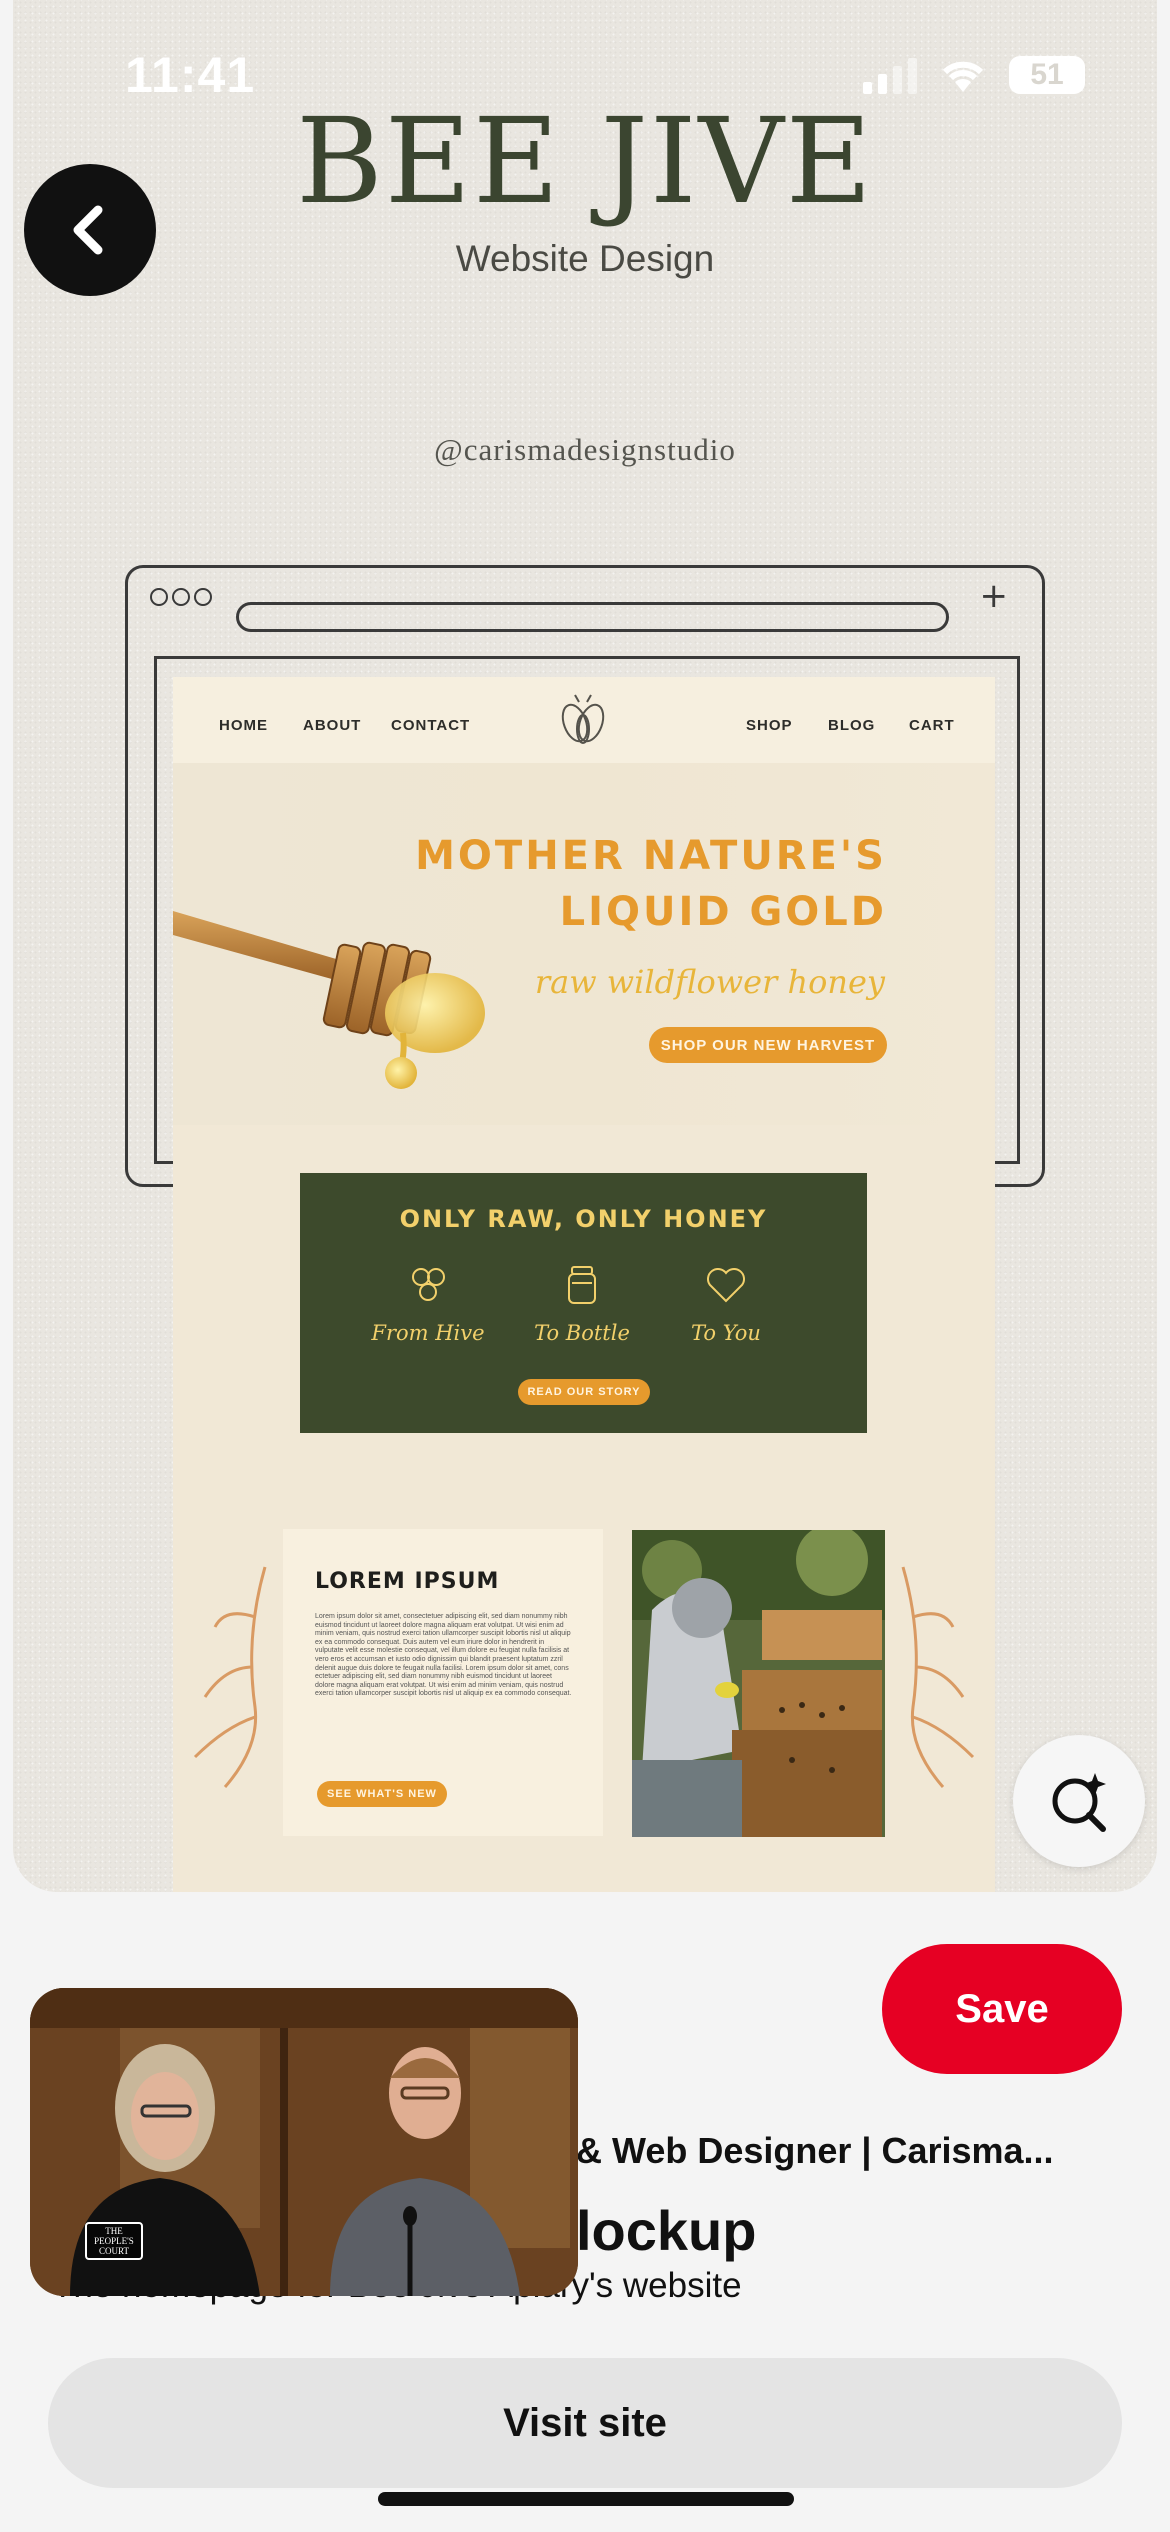 This screenshot has height=2532, width=1170. Describe the element at coordinates (726, 1285) in the screenshot. I see `heart-icon` at that location.